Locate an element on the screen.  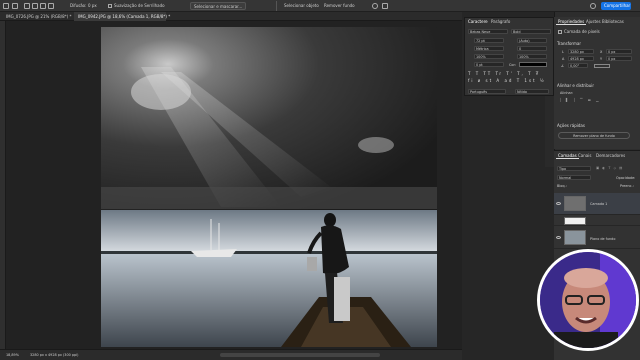
angle-field: 0,00° is located at coordinates (578, 65).